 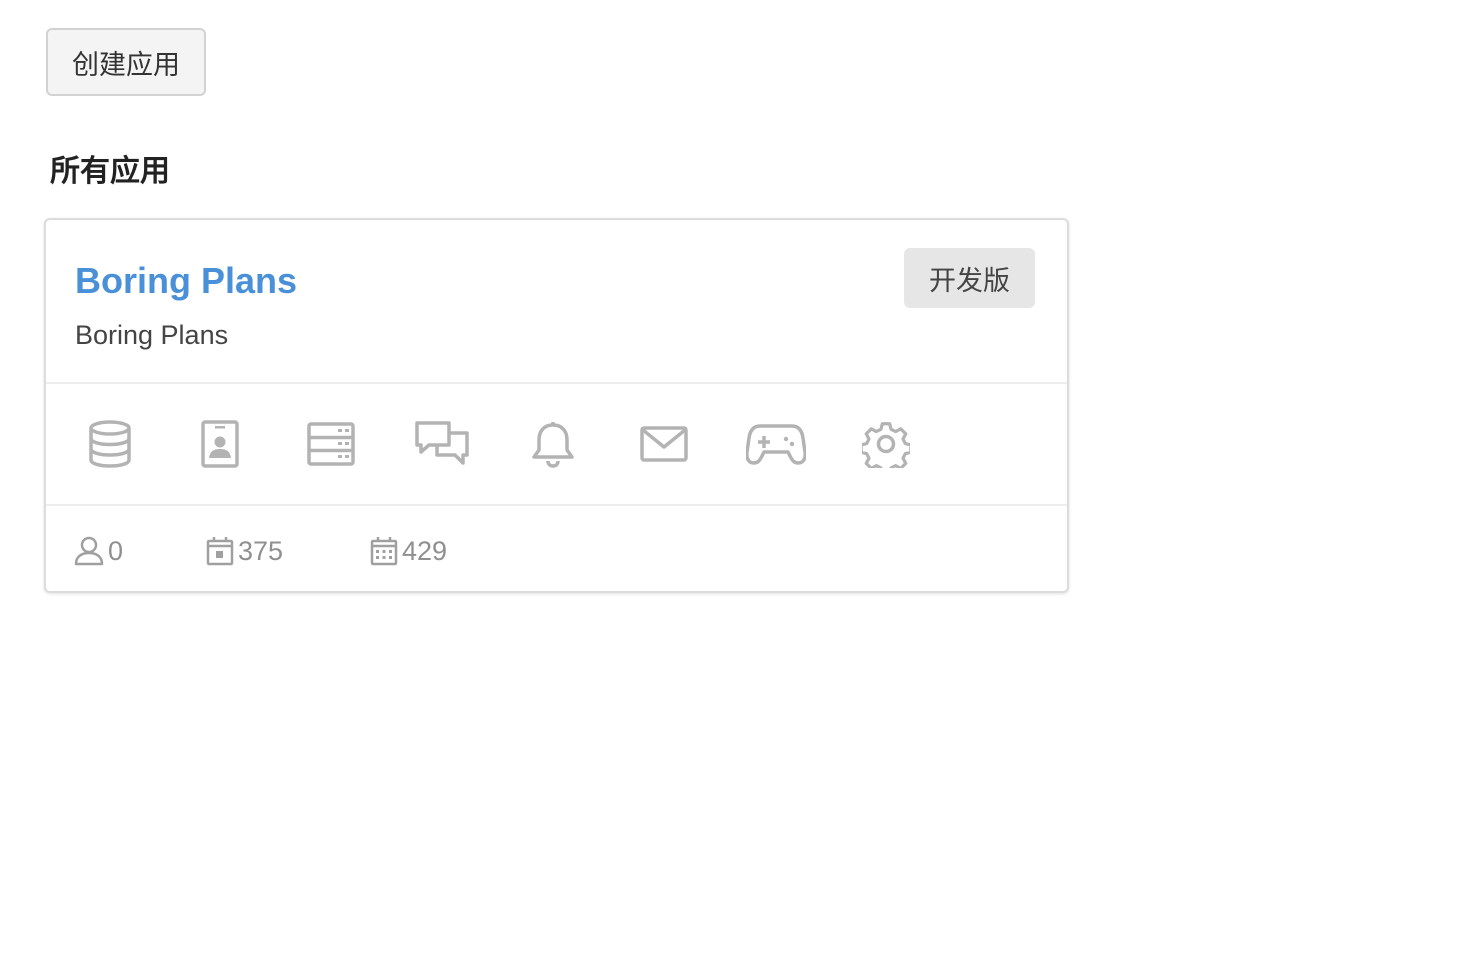 I want to click on app-description: Boring Plans, so click(x=152, y=335).